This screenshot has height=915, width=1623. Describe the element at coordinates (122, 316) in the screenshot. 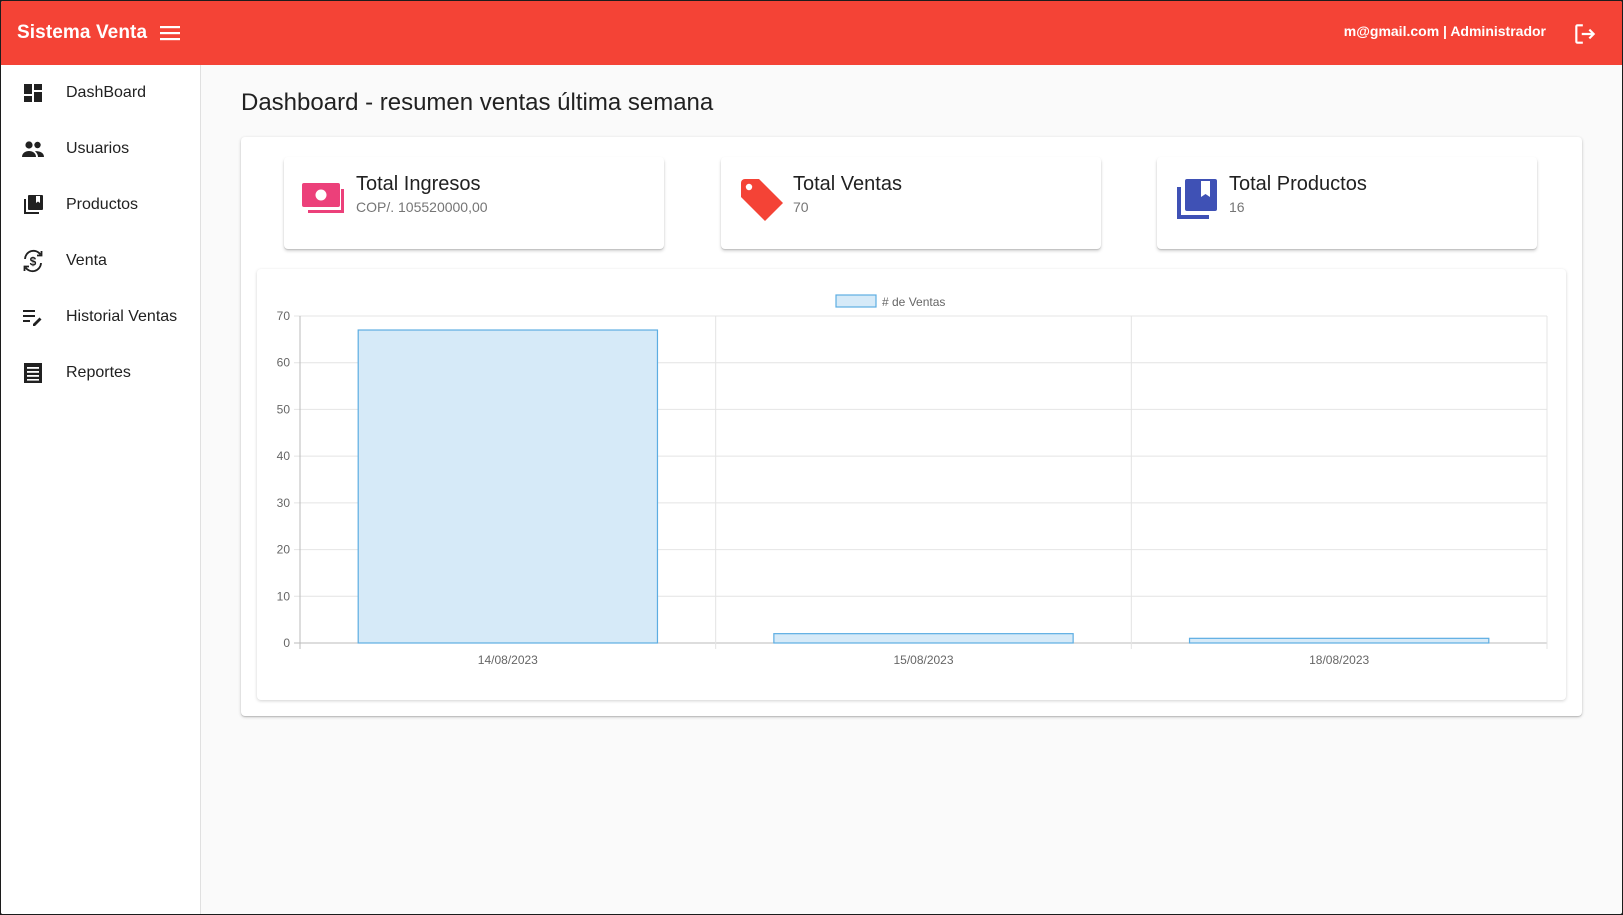

I see `sidebar-item-label: Historial Ventas` at that location.